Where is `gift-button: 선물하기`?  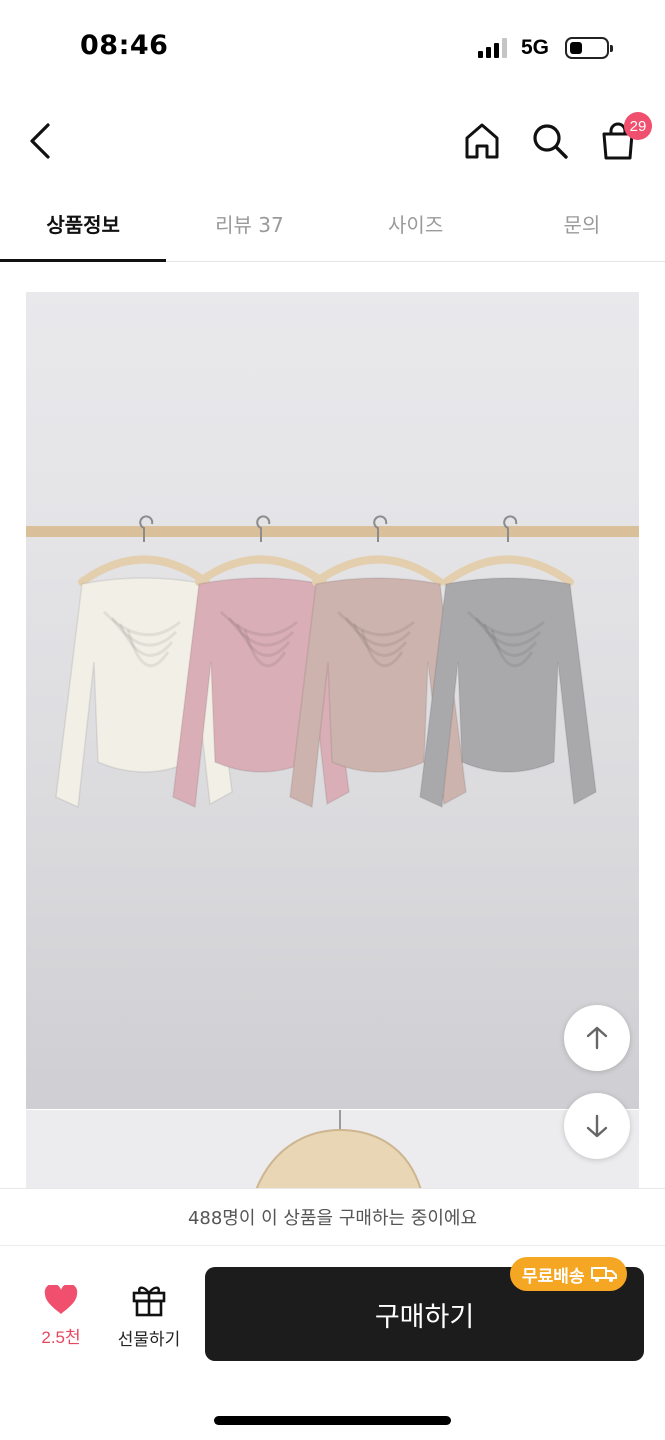
gift-button: 선물하기 is located at coordinates (149, 1316).